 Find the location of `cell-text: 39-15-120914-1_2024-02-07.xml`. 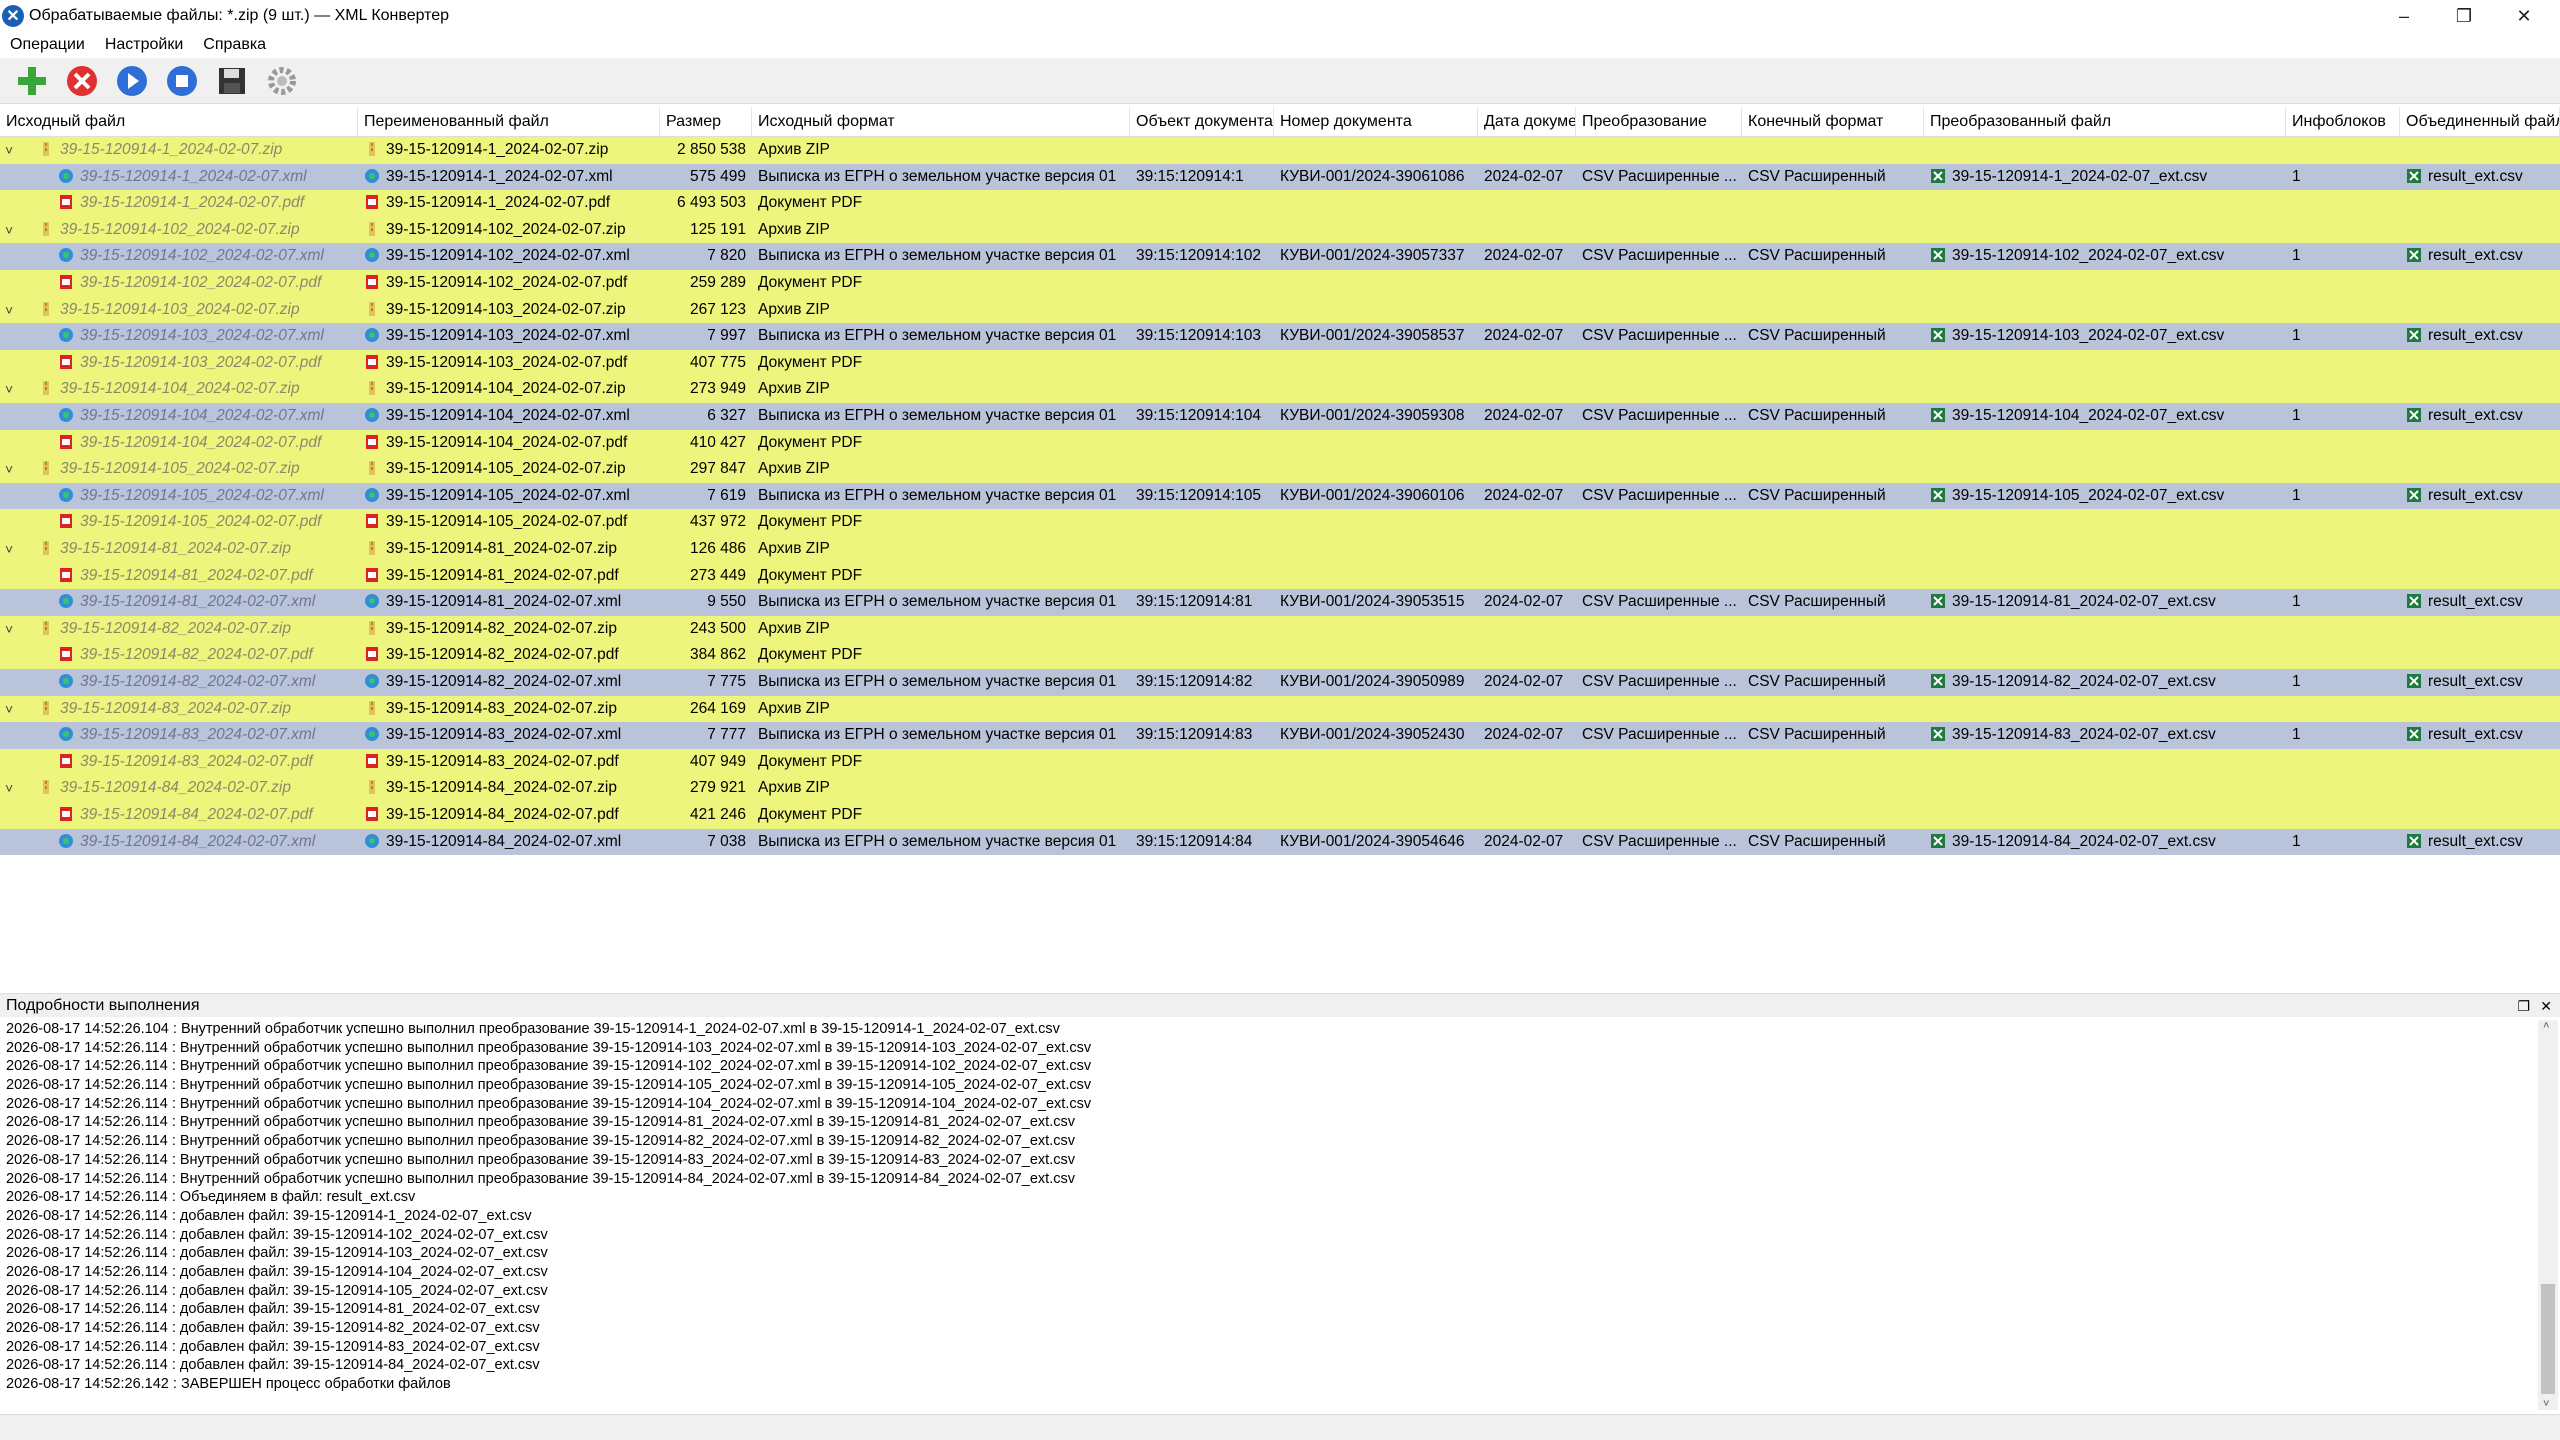

cell-text: 39-15-120914-1_2024-02-07.xml is located at coordinates (193, 176).